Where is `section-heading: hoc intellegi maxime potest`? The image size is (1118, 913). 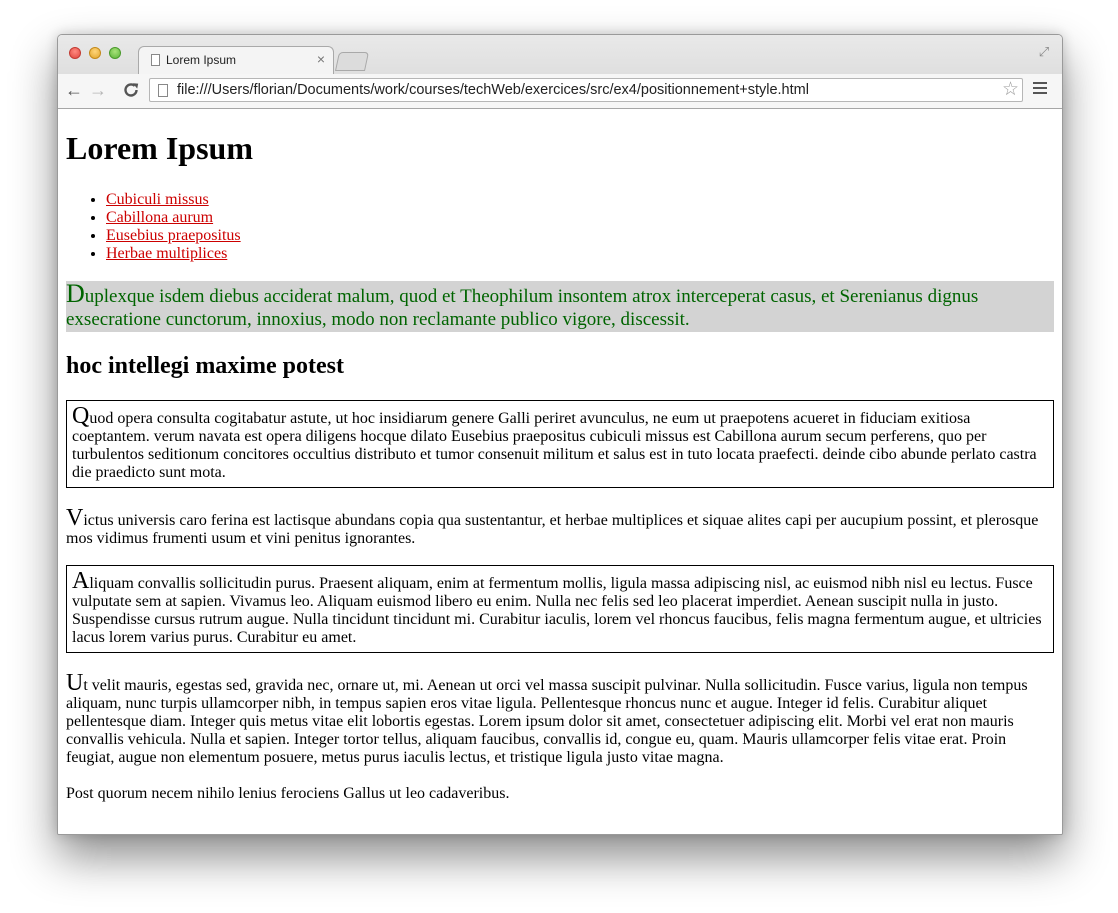 section-heading: hoc intellegi maxime potest is located at coordinates (205, 366).